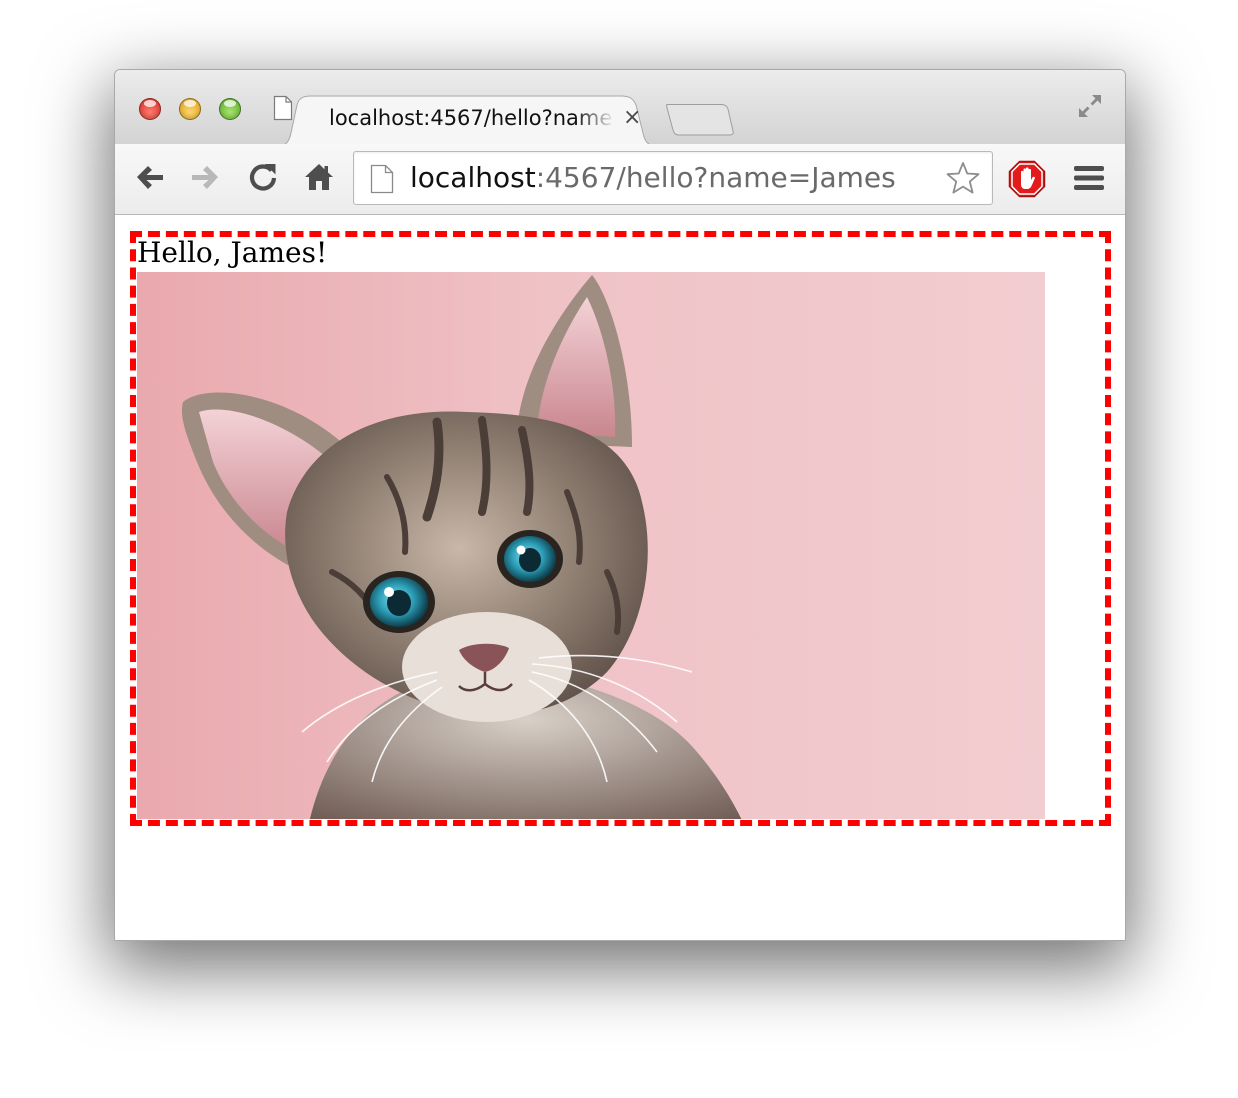 The width and height of the screenshot is (1238, 1098). I want to click on address-bar: localhost:4567/hello?name=James, so click(673, 178).